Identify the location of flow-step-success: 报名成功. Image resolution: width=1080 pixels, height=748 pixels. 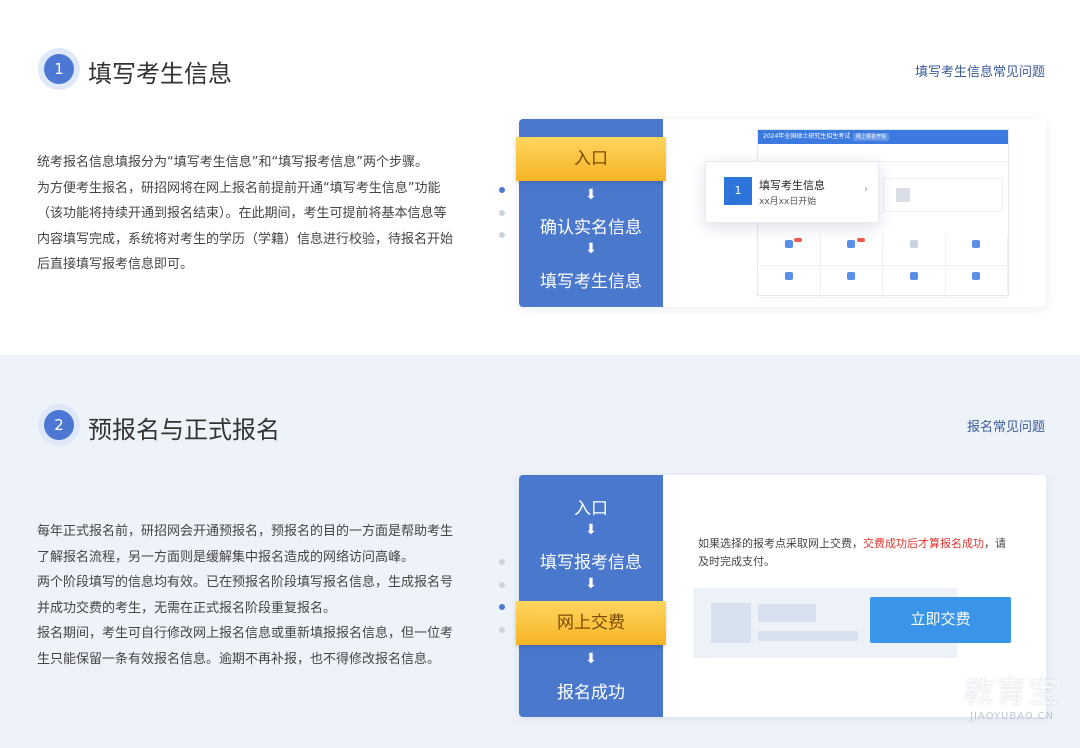
(591, 693).